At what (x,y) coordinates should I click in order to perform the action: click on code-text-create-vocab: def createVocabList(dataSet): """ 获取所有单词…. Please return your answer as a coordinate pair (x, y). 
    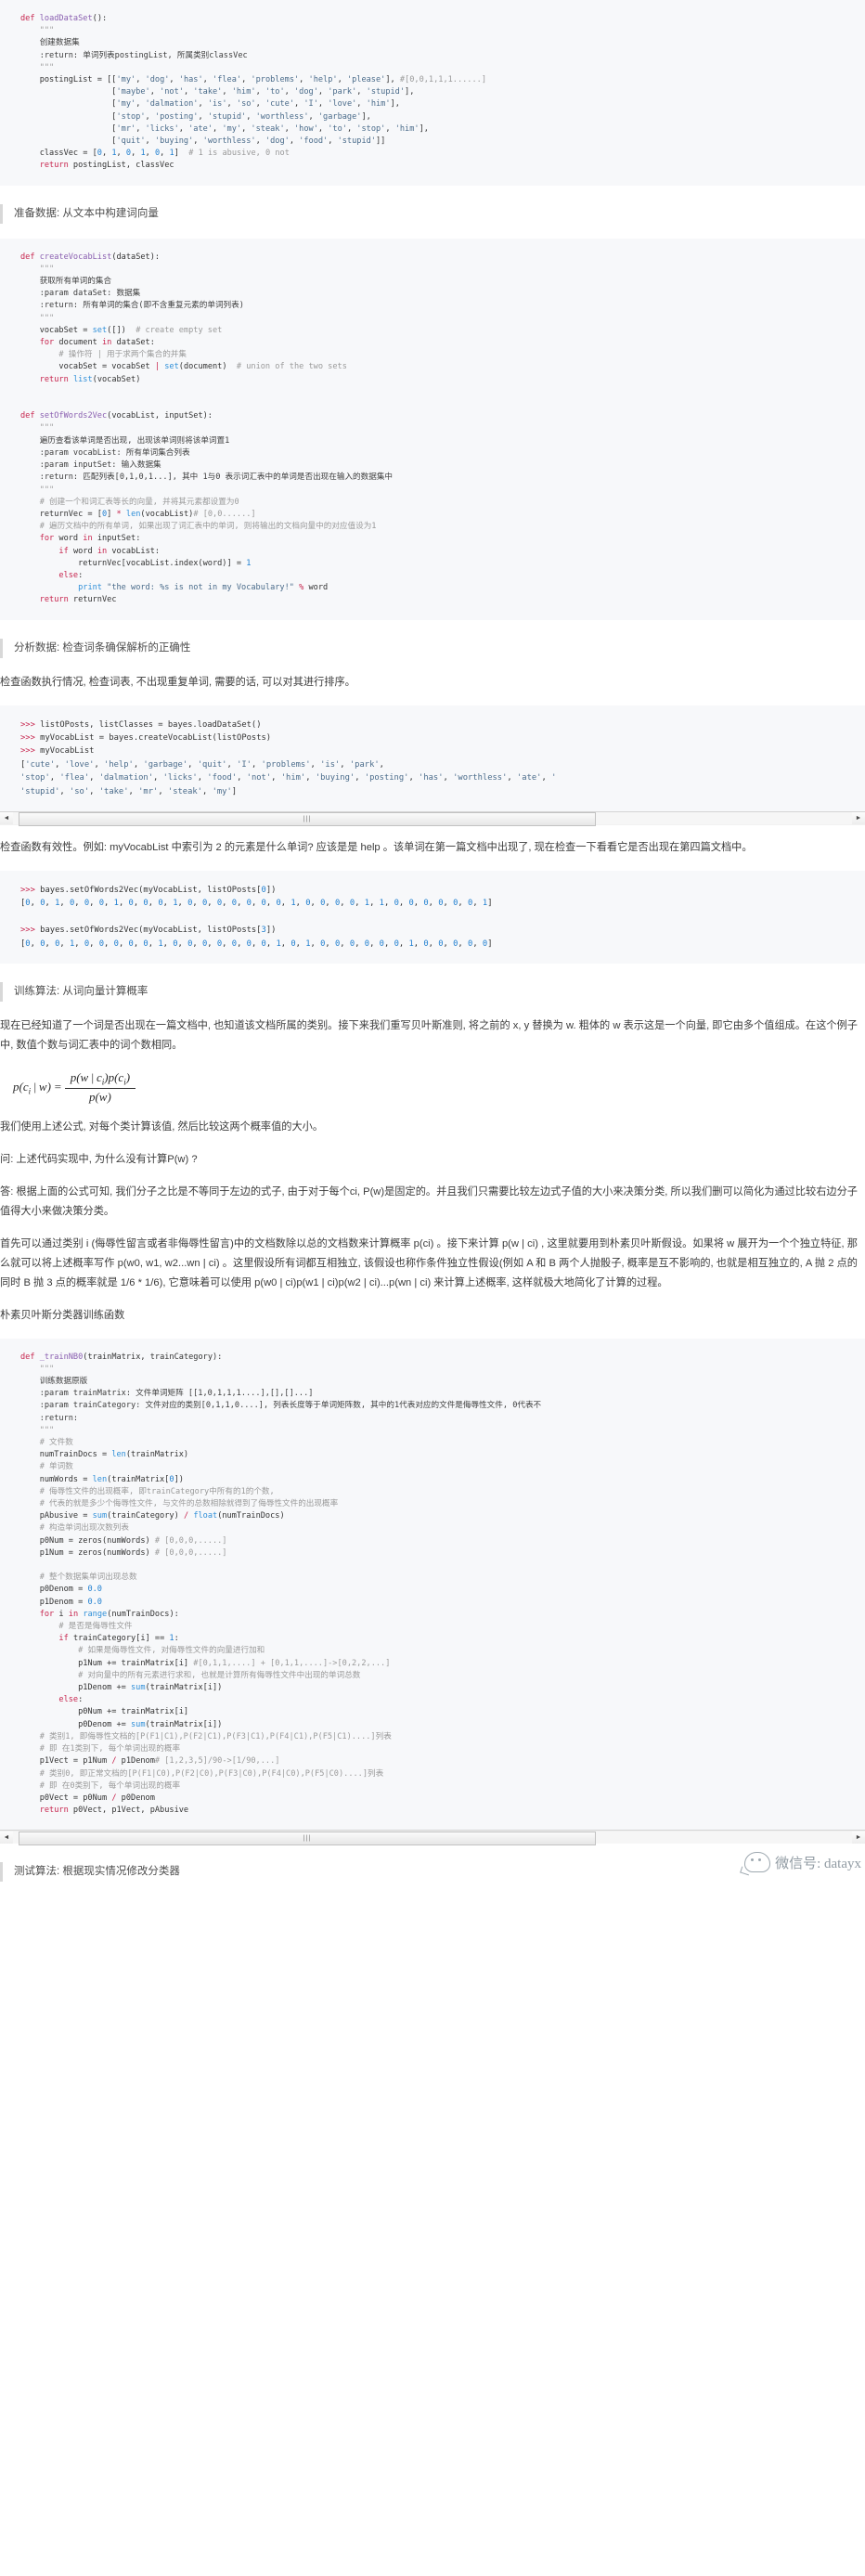
    Looking at the image, I should click on (207, 428).